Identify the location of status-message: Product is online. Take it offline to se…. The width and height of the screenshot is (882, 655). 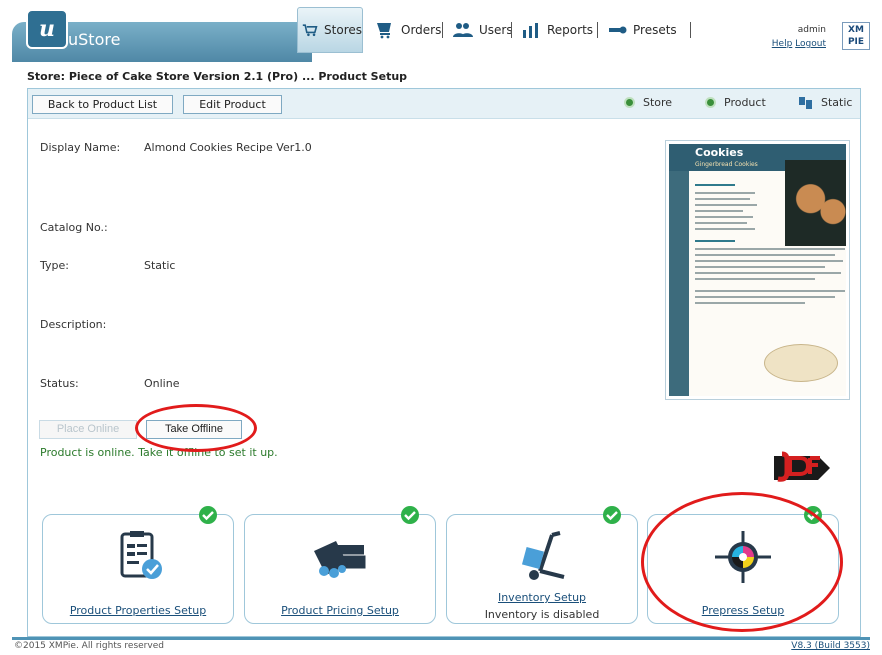
(159, 452).